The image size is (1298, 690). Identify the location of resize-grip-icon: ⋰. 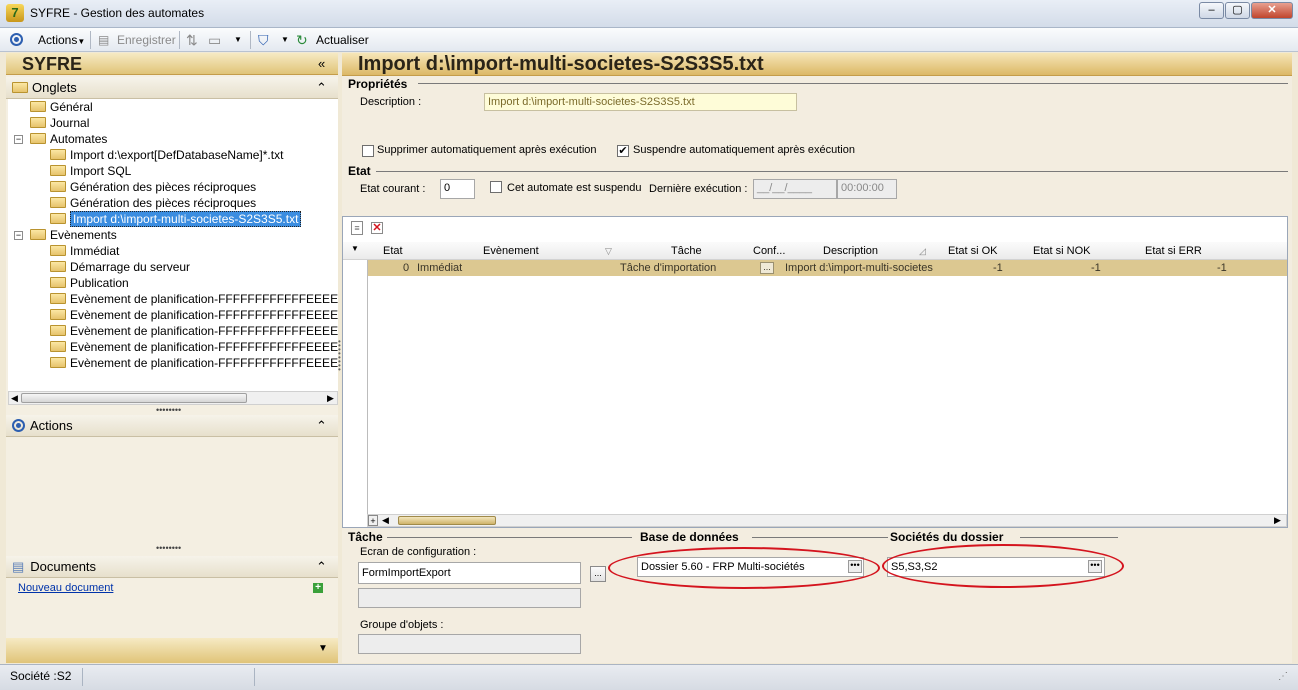
(1283, 676).